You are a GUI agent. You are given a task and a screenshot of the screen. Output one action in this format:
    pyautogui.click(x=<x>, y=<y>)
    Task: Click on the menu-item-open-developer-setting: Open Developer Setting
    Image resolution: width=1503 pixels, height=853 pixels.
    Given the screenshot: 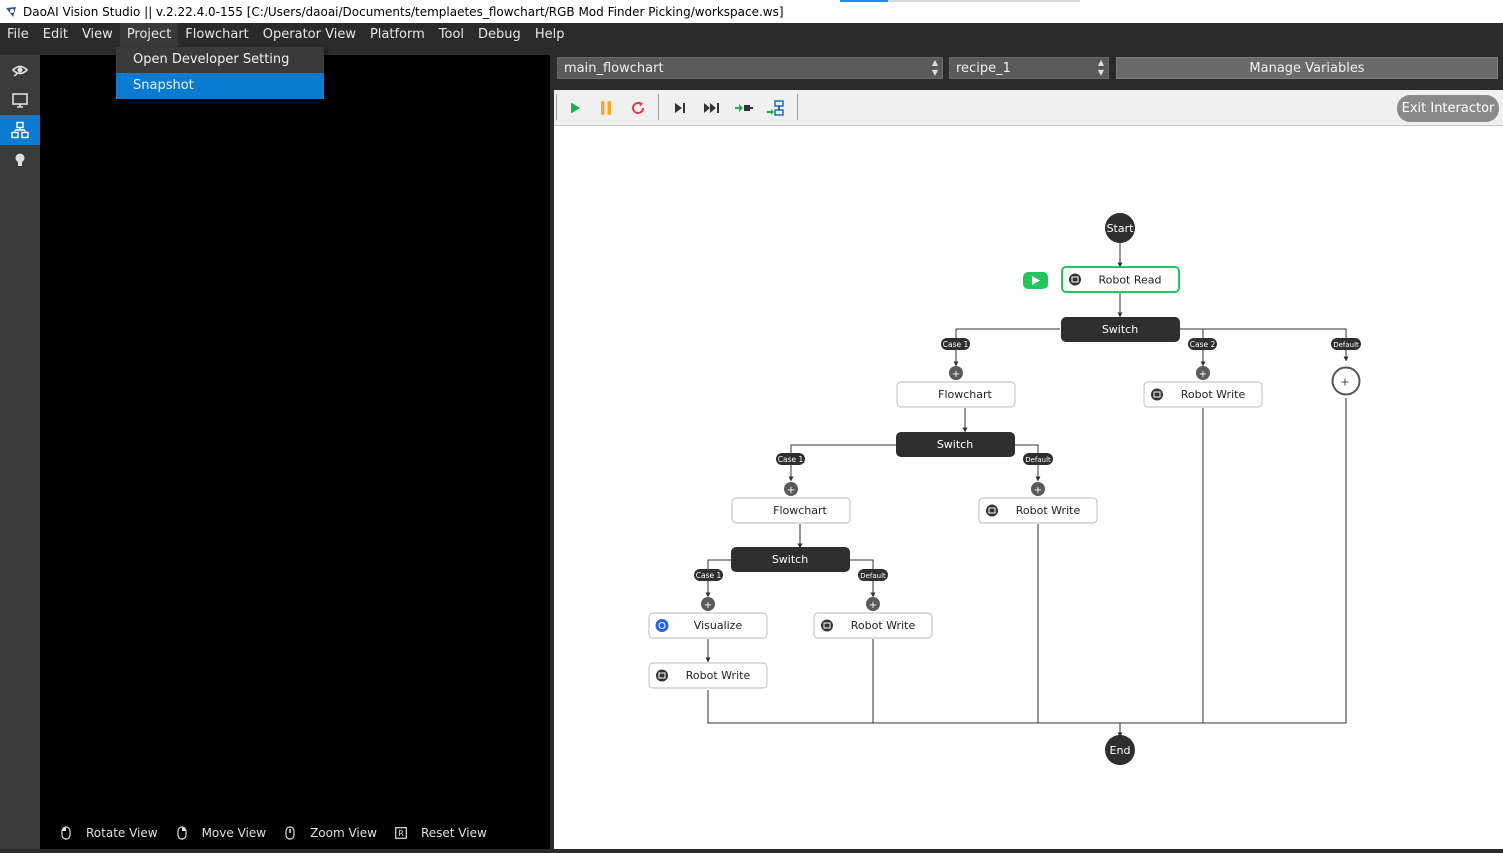 What is the action you would take?
    pyautogui.click(x=220, y=60)
    